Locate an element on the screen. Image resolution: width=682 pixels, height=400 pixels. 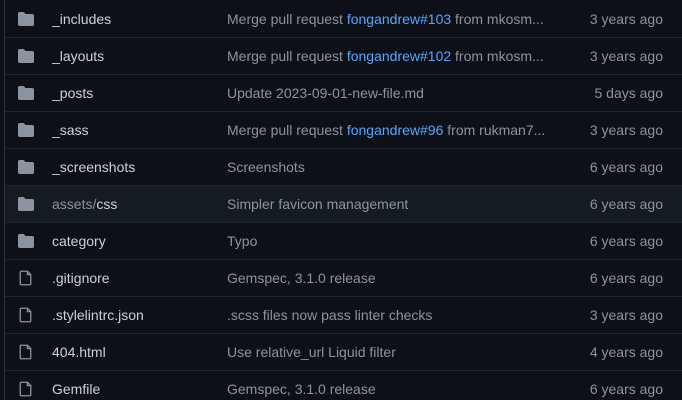
file-name: _sass is located at coordinates (137, 130).